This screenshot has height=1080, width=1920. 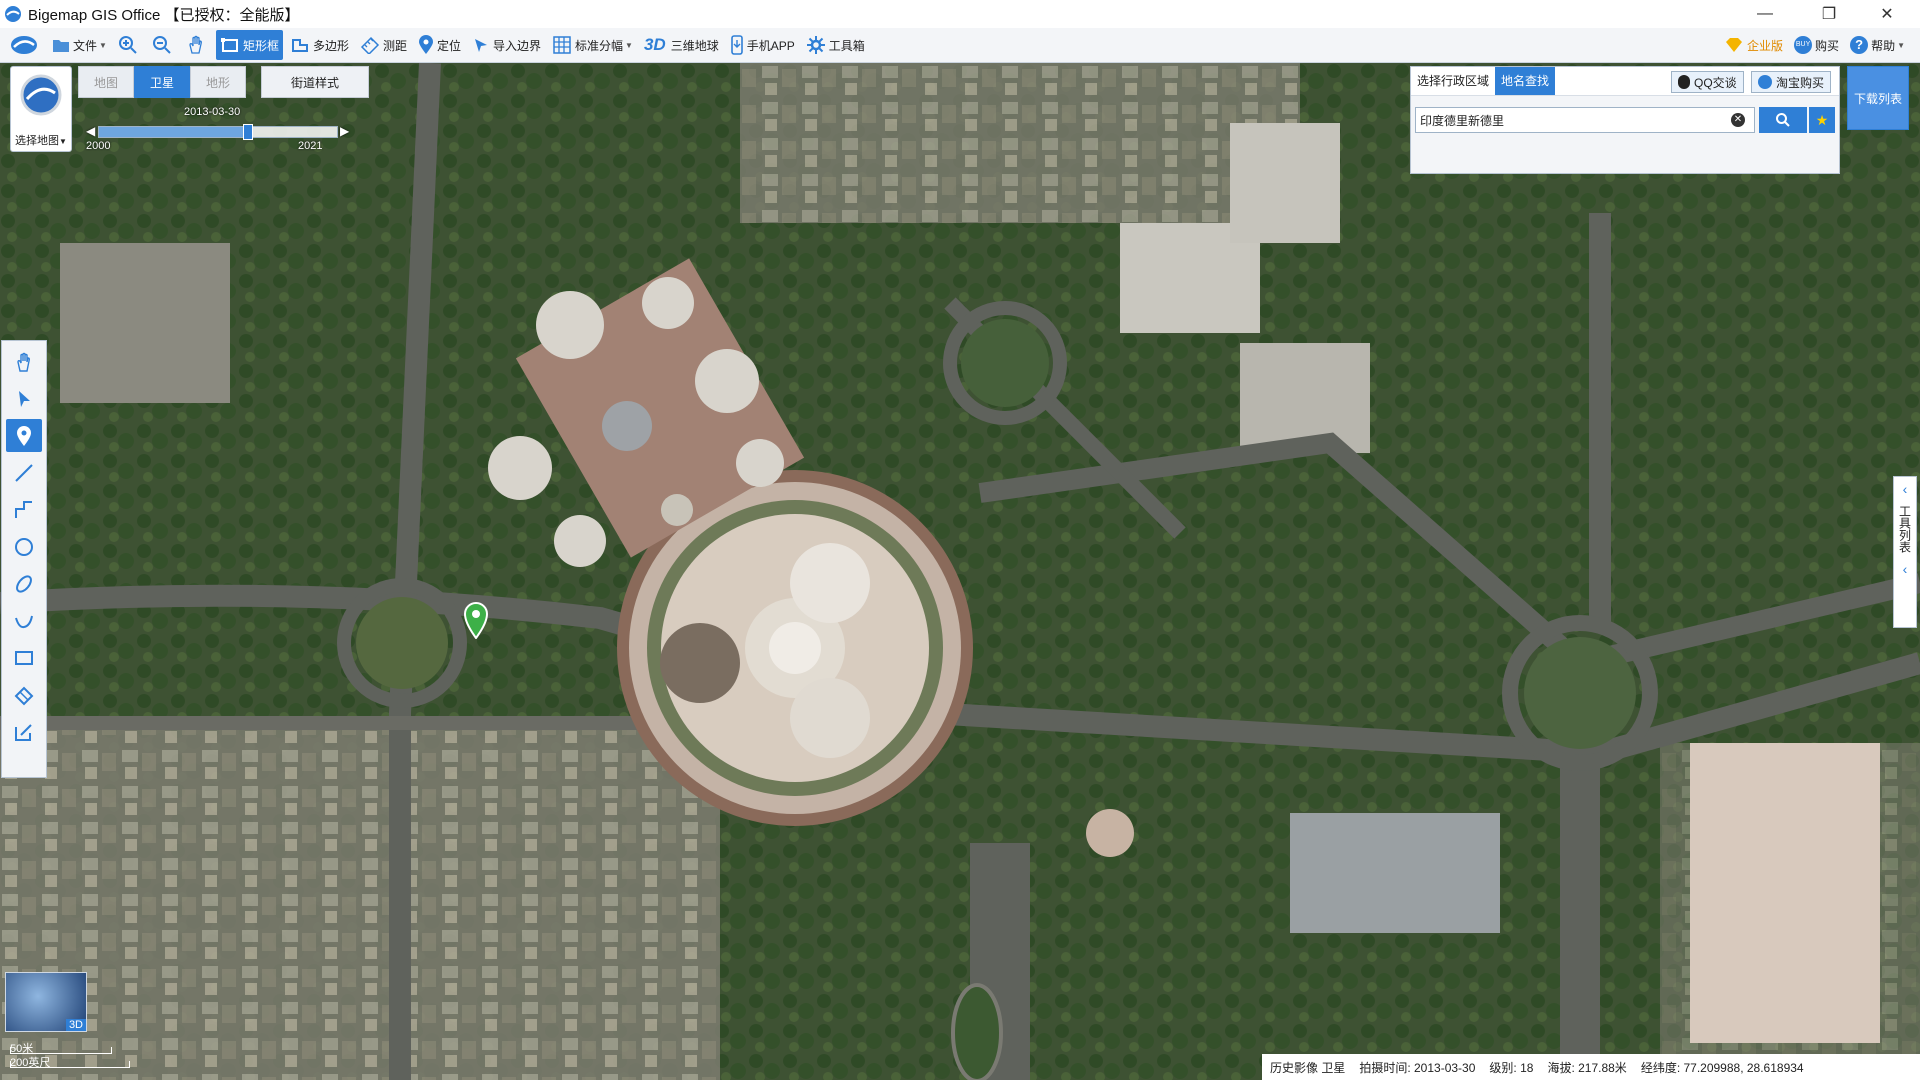 I want to click on tab-admin-region: 选择行政区域, so click(x=1453, y=81).